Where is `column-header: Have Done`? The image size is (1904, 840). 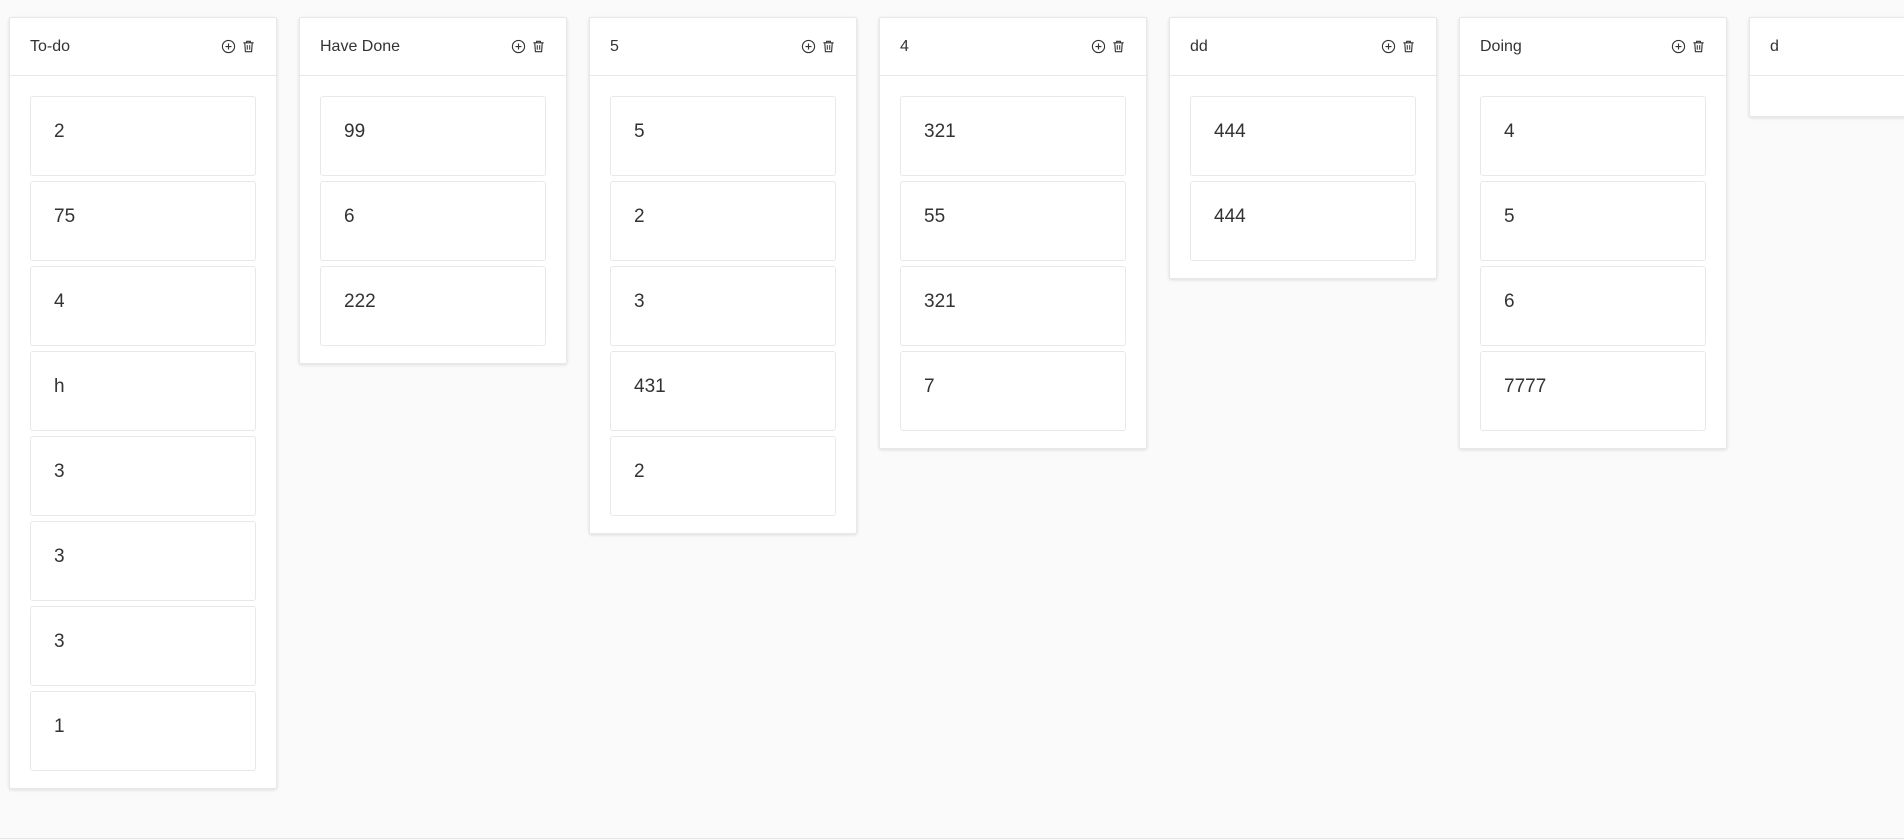 column-header: Have Done is located at coordinates (433, 47).